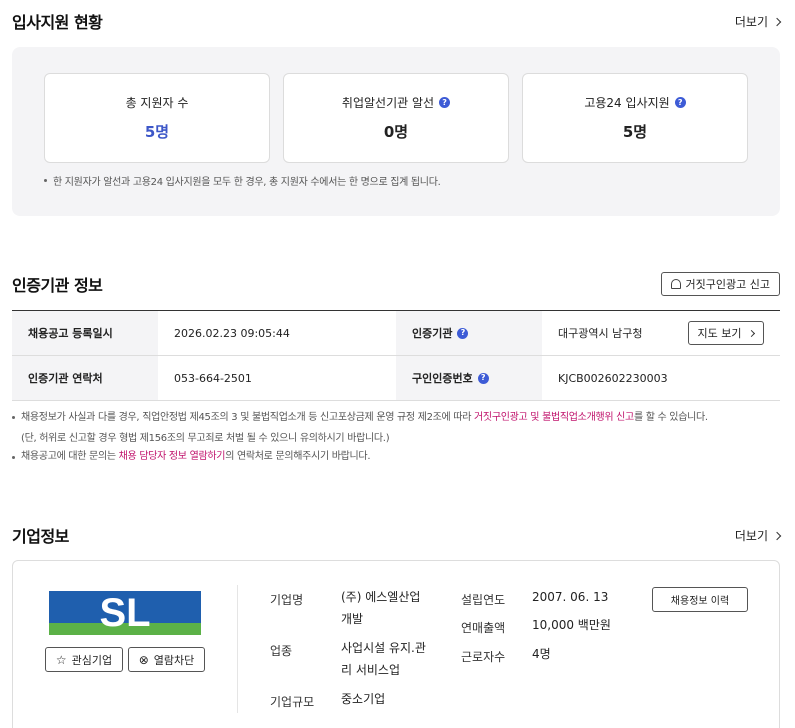  I want to click on cert-number-value: KJCB002602230003, so click(613, 378).